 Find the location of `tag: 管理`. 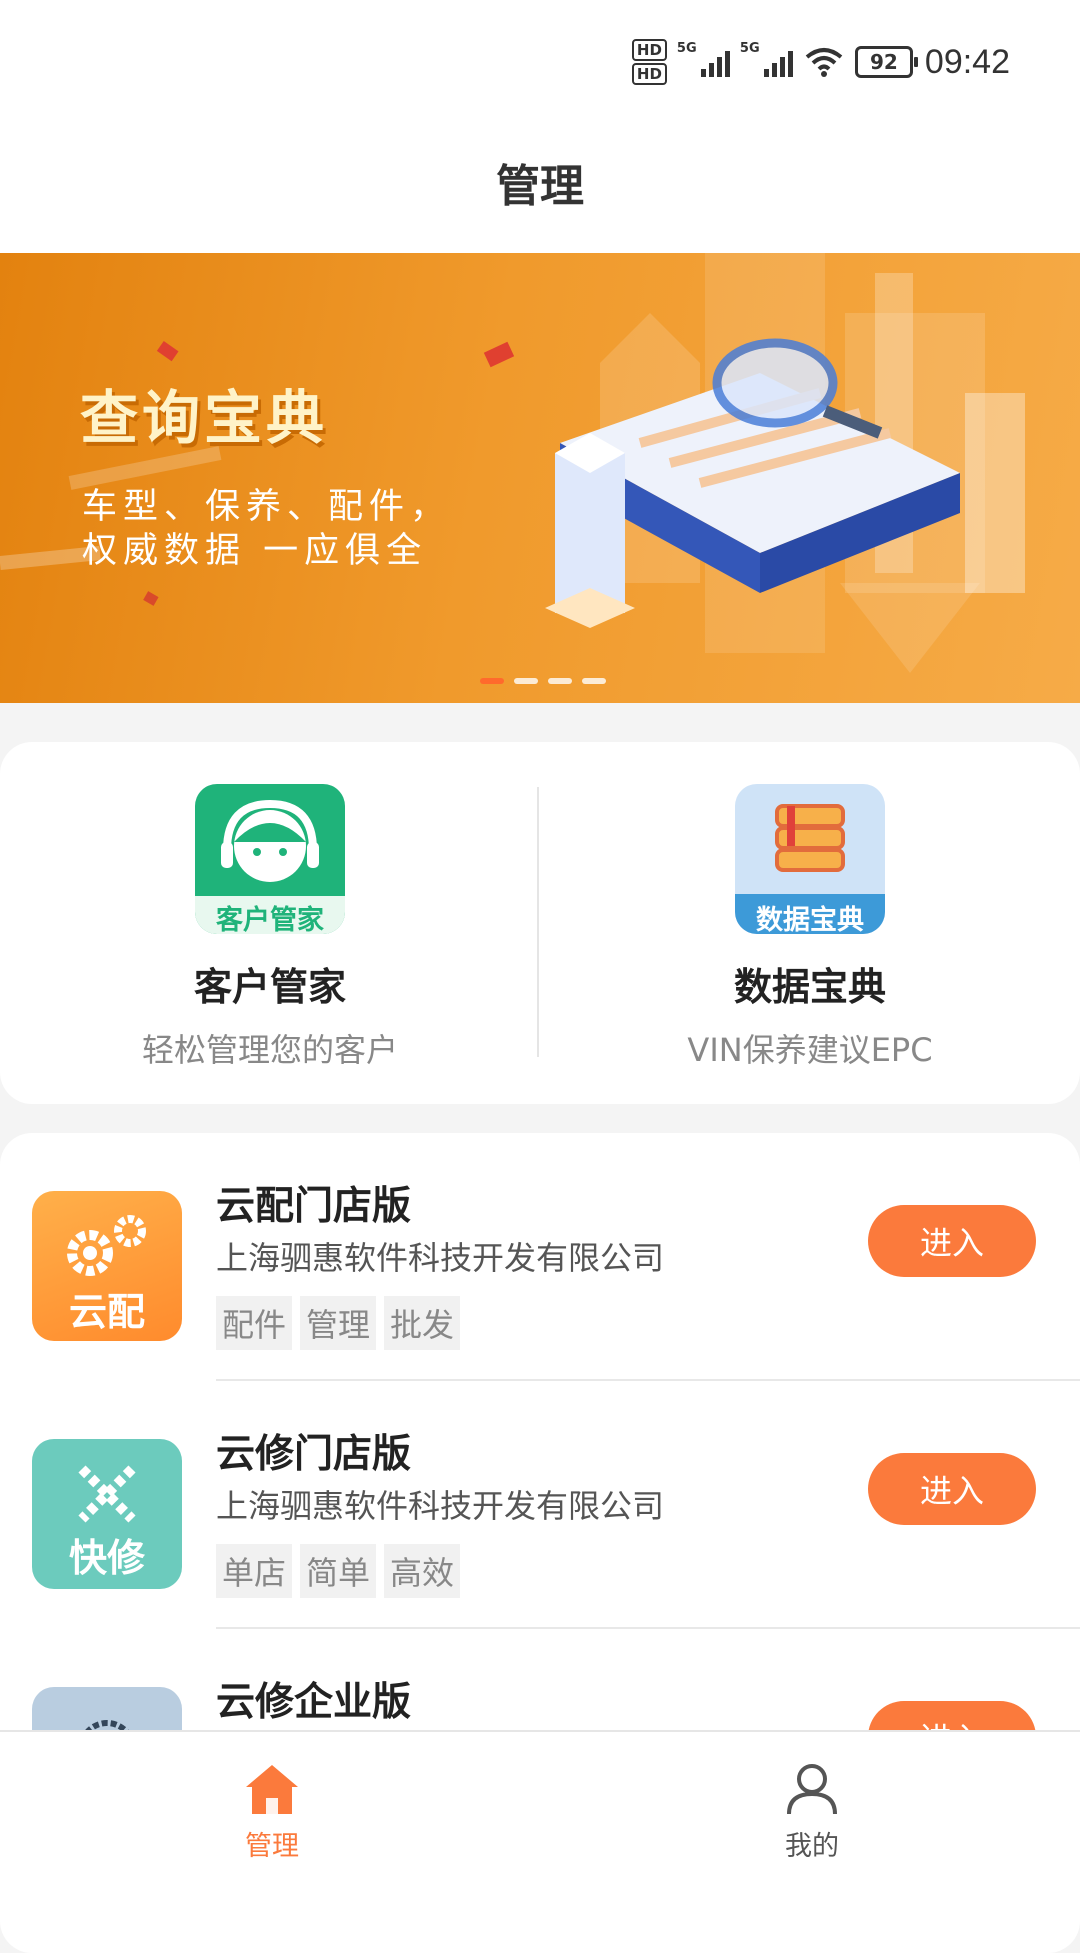

tag: 管理 is located at coordinates (338, 1323).